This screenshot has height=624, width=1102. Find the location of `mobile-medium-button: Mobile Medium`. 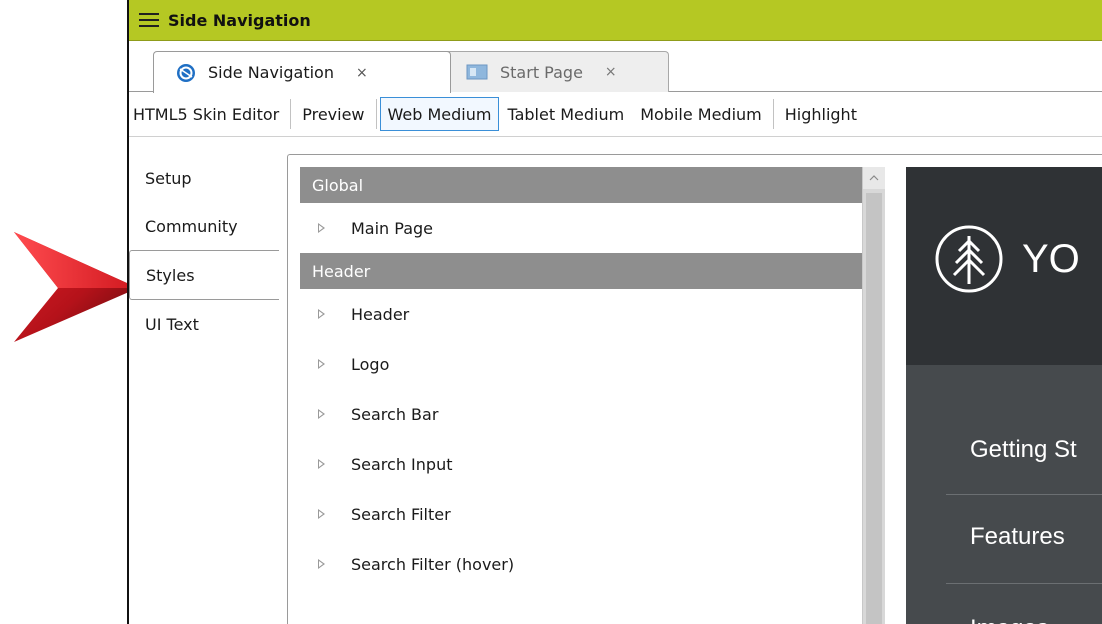

mobile-medium-button: Mobile Medium is located at coordinates (701, 114).